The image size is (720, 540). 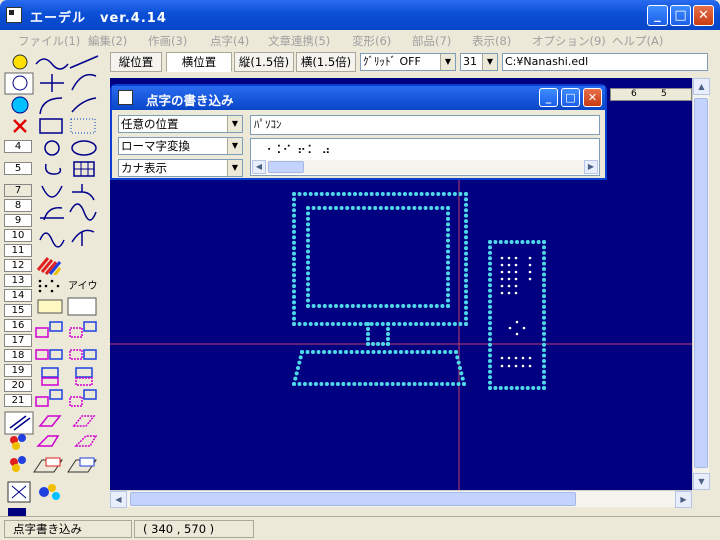 What do you see at coordinates (48, 441) in the screenshot?
I see `flip-icon` at bounding box center [48, 441].